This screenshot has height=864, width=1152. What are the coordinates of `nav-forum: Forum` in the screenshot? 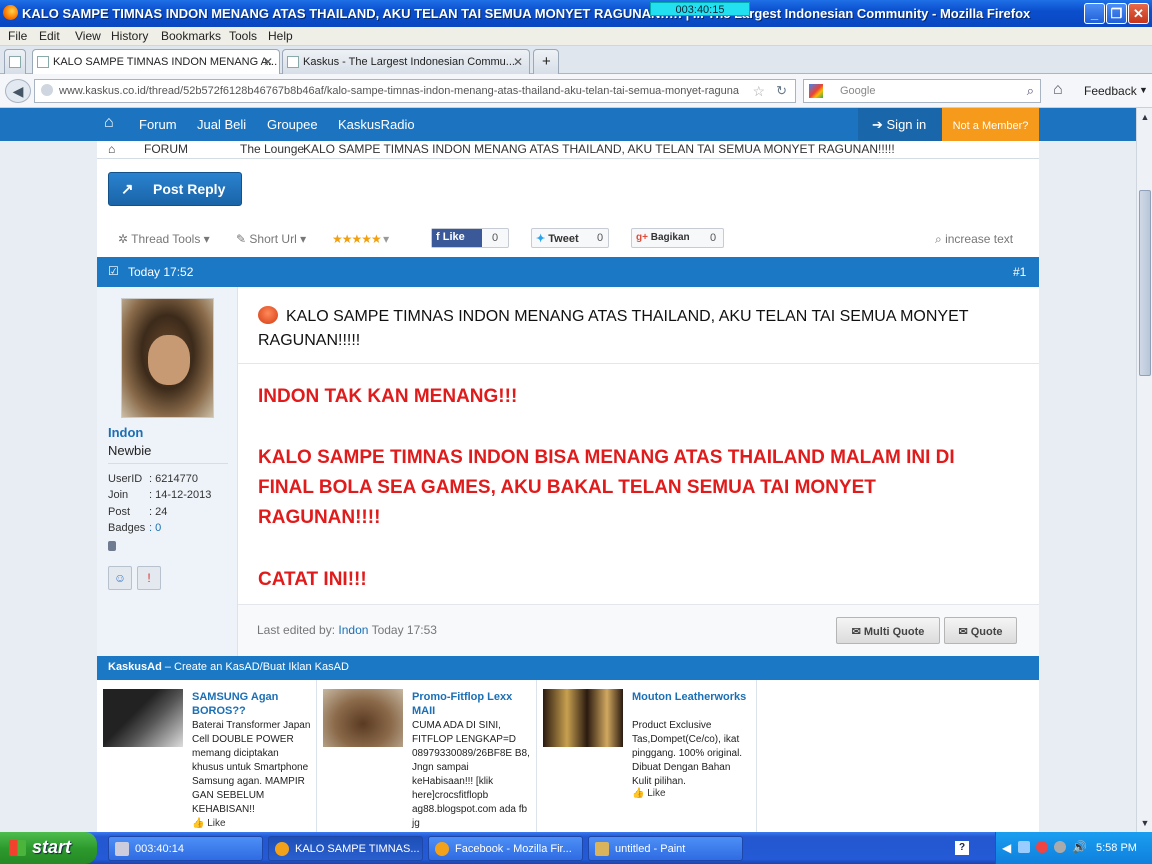 It's located at (158, 124).